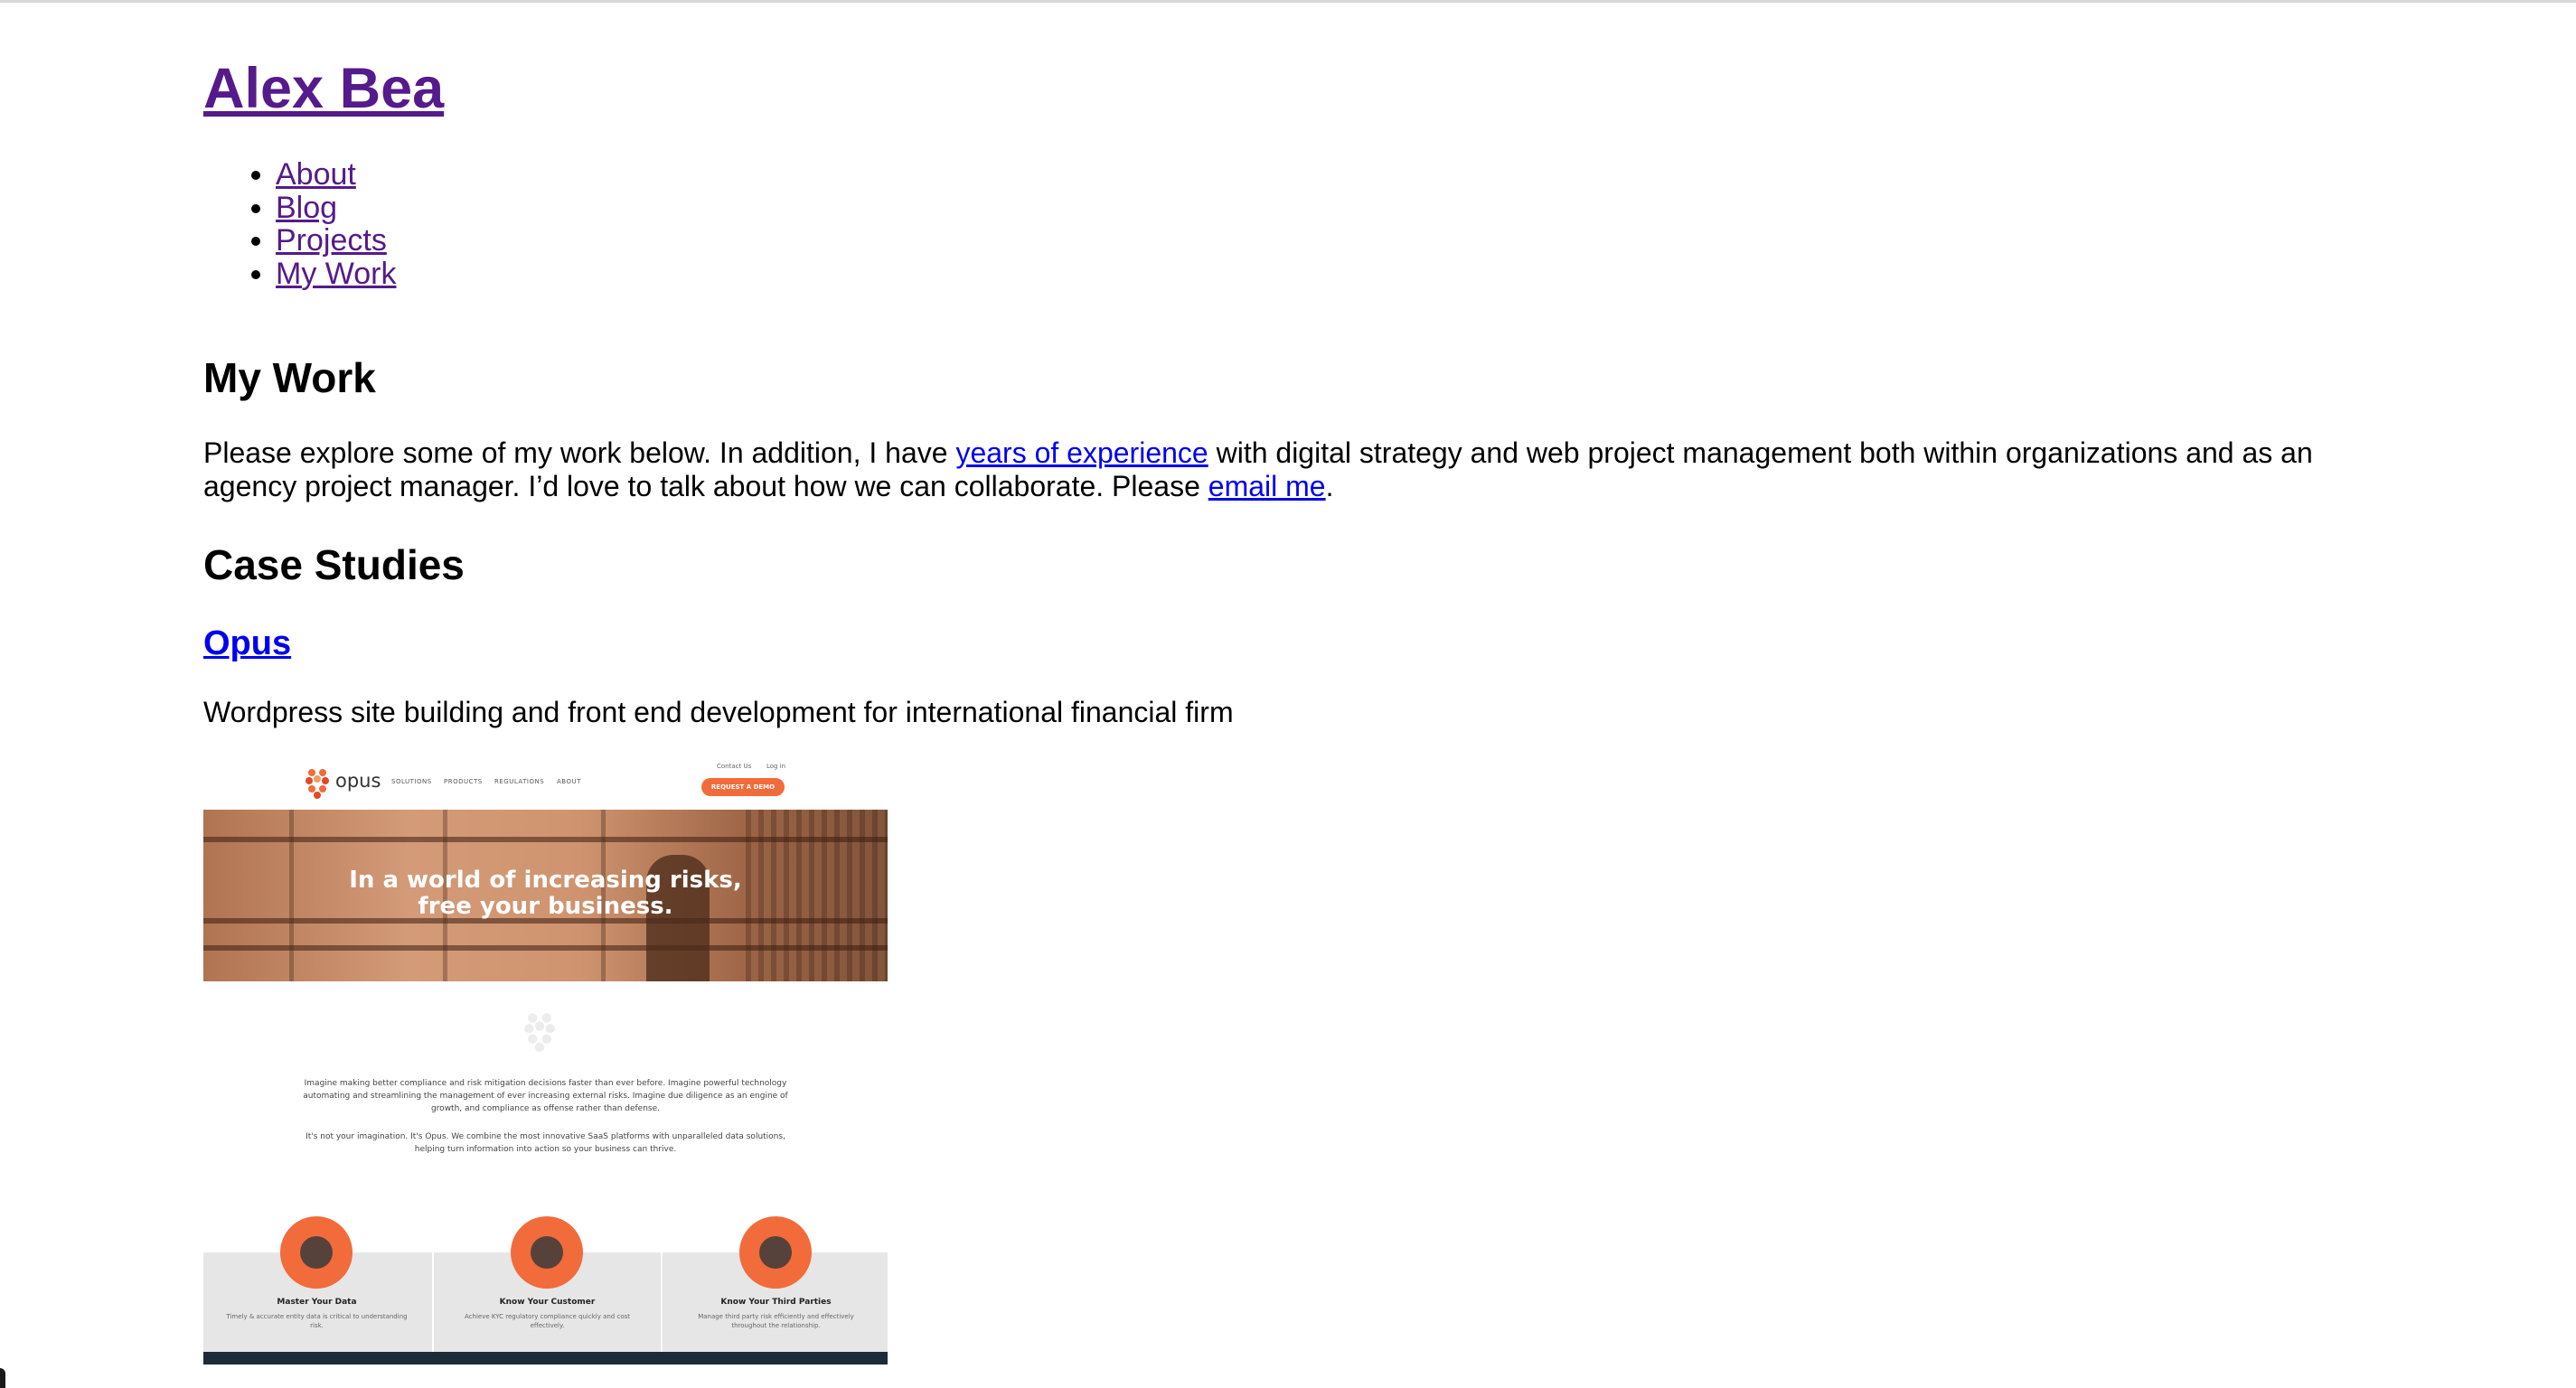 The image size is (2576, 1388). Describe the element at coordinates (332, 241) in the screenshot. I see `nav-link-projects: Projects` at that location.